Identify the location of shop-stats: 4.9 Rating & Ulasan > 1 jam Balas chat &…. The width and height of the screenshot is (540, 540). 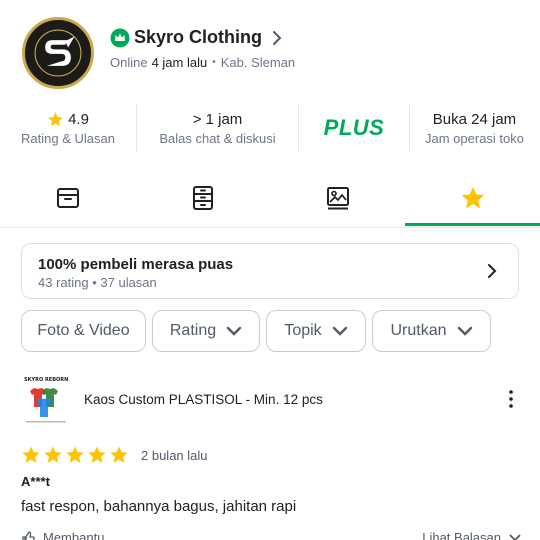
(270, 128).